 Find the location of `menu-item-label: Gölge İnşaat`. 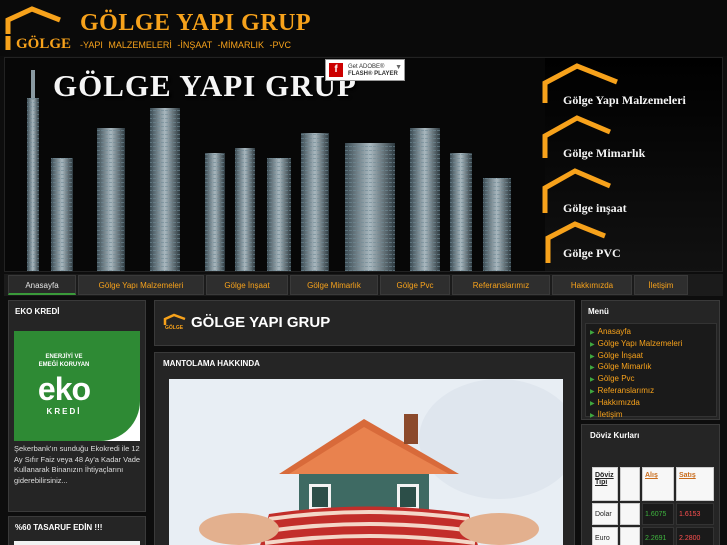

menu-item-label: Gölge İnşaat is located at coordinates (620, 355).